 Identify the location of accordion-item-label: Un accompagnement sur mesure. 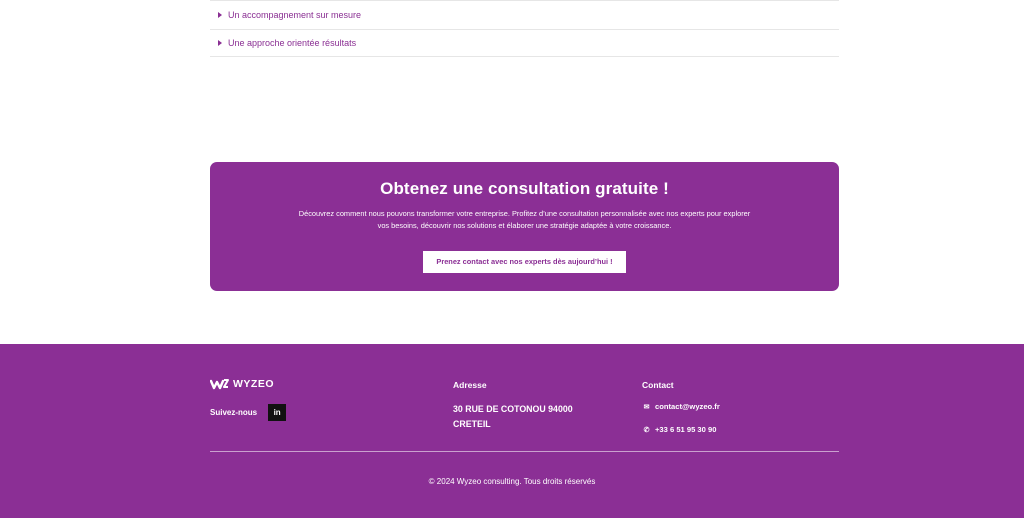
(295, 15).